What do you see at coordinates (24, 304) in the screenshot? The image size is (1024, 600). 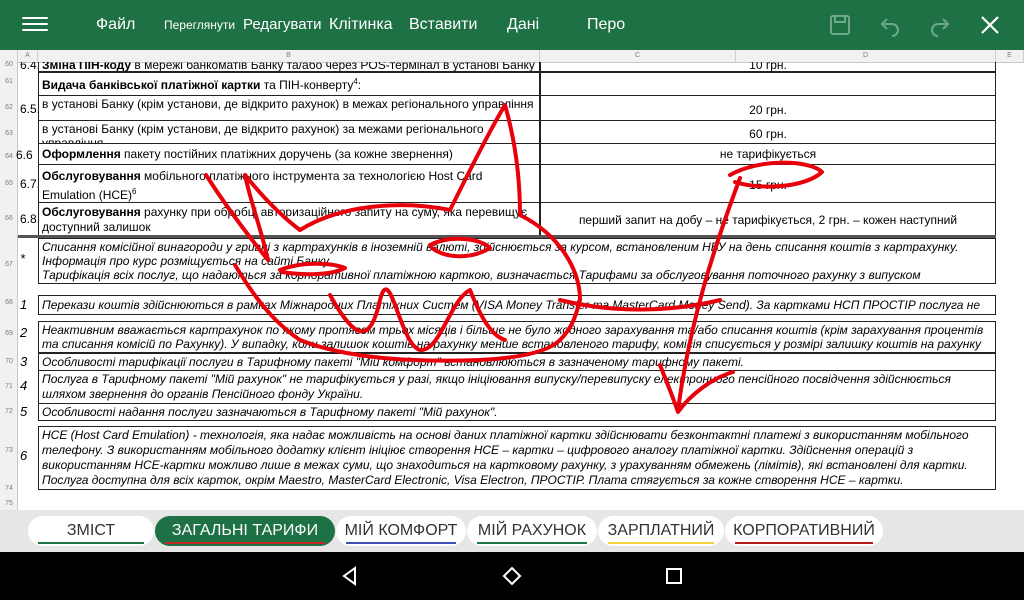 I see `footnote-mark: 1` at bounding box center [24, 304].